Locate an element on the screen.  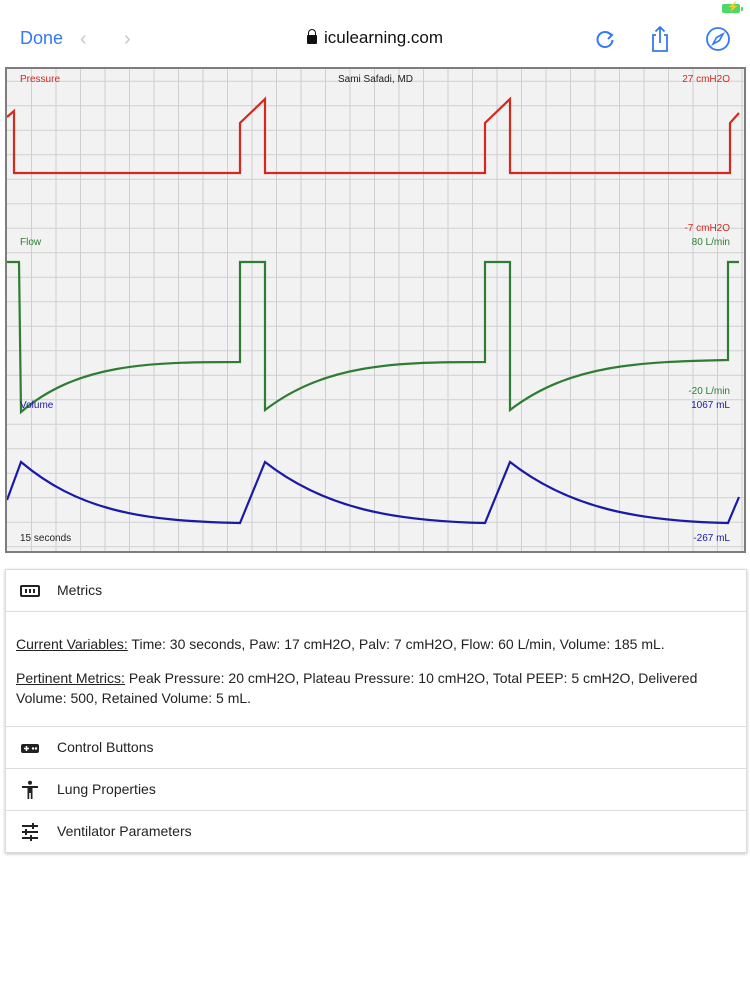
time-window-label: 15 seconds is located at coordinates (46, 538).